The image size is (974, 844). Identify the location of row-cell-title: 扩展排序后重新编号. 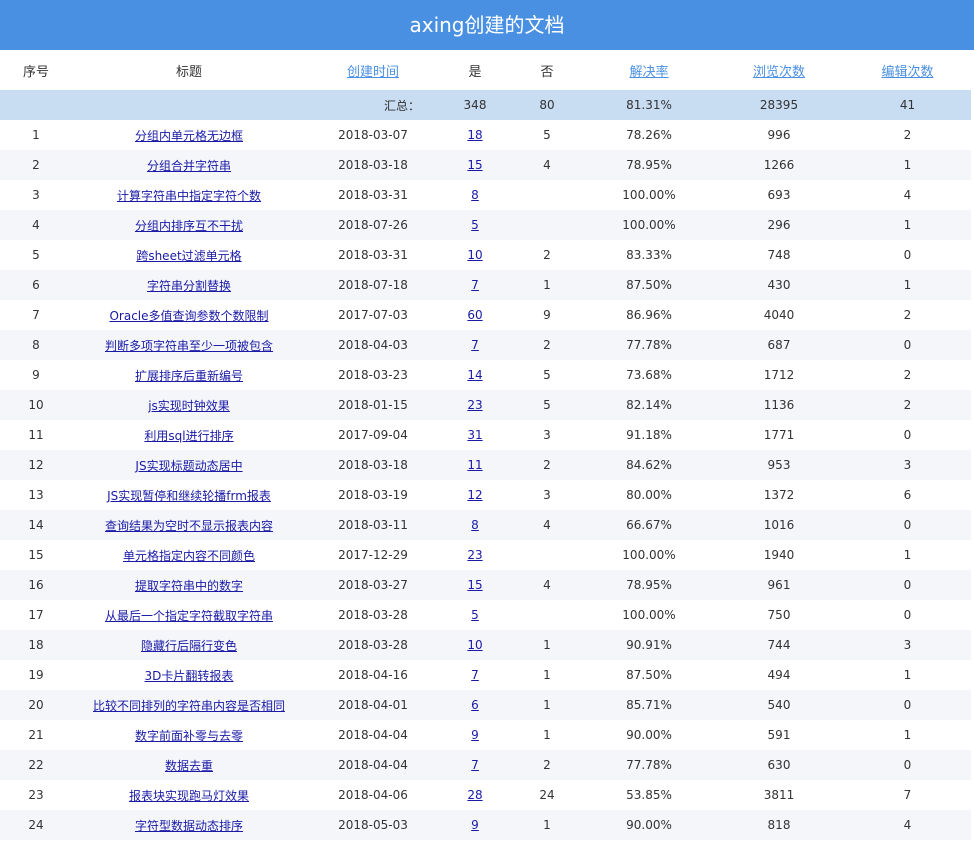
(189, 375).